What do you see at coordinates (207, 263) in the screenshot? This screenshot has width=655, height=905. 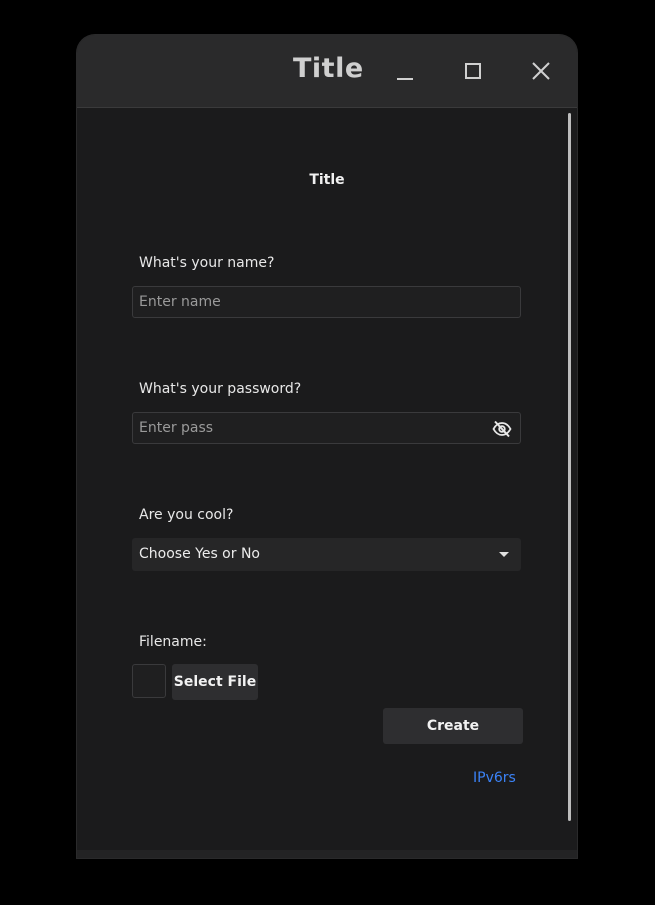 I see `name-label: What's your name?` at bounding box center [207, 263].